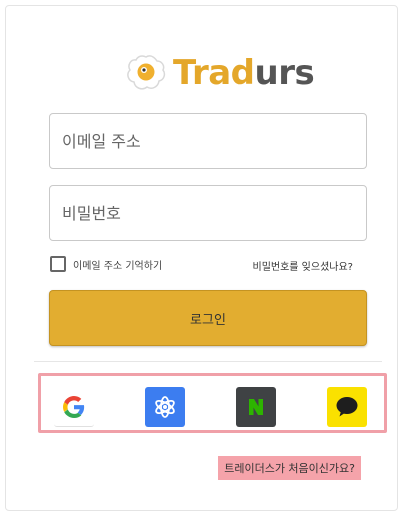 The image size is (404, 516). What do you see at coordinates (214, 73) in the screenshot?
I see `brand-name-part1: Trad` at bounding box center [214, 73].